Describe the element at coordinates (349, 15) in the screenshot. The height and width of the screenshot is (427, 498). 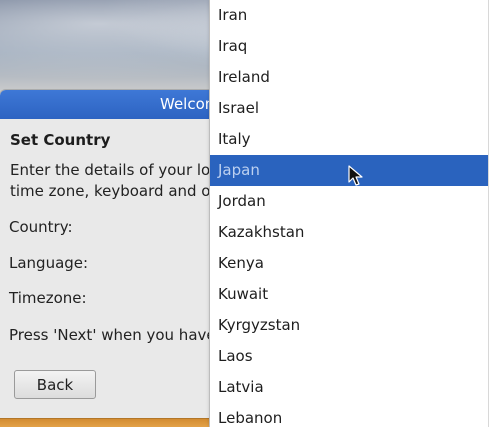
I see `dropdown-item-iran: Iran` at that location.